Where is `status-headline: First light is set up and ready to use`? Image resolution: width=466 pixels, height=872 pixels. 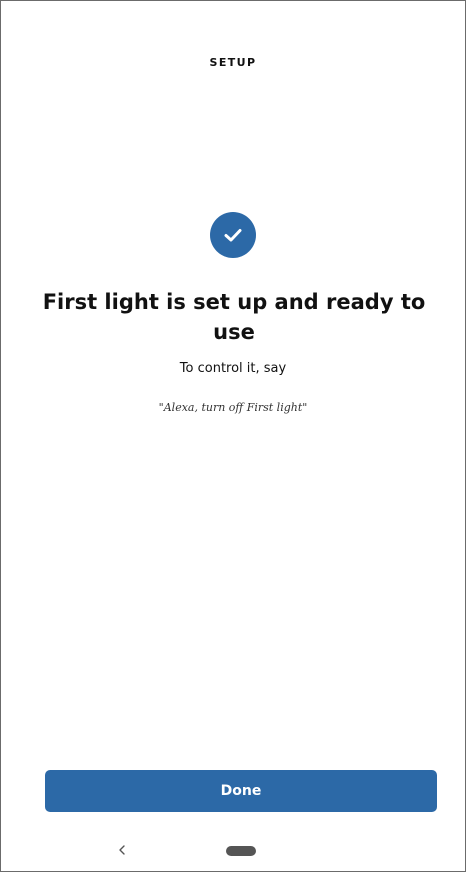
status-headline: First light is set up and ready to use is located at coordinates (234, 317).